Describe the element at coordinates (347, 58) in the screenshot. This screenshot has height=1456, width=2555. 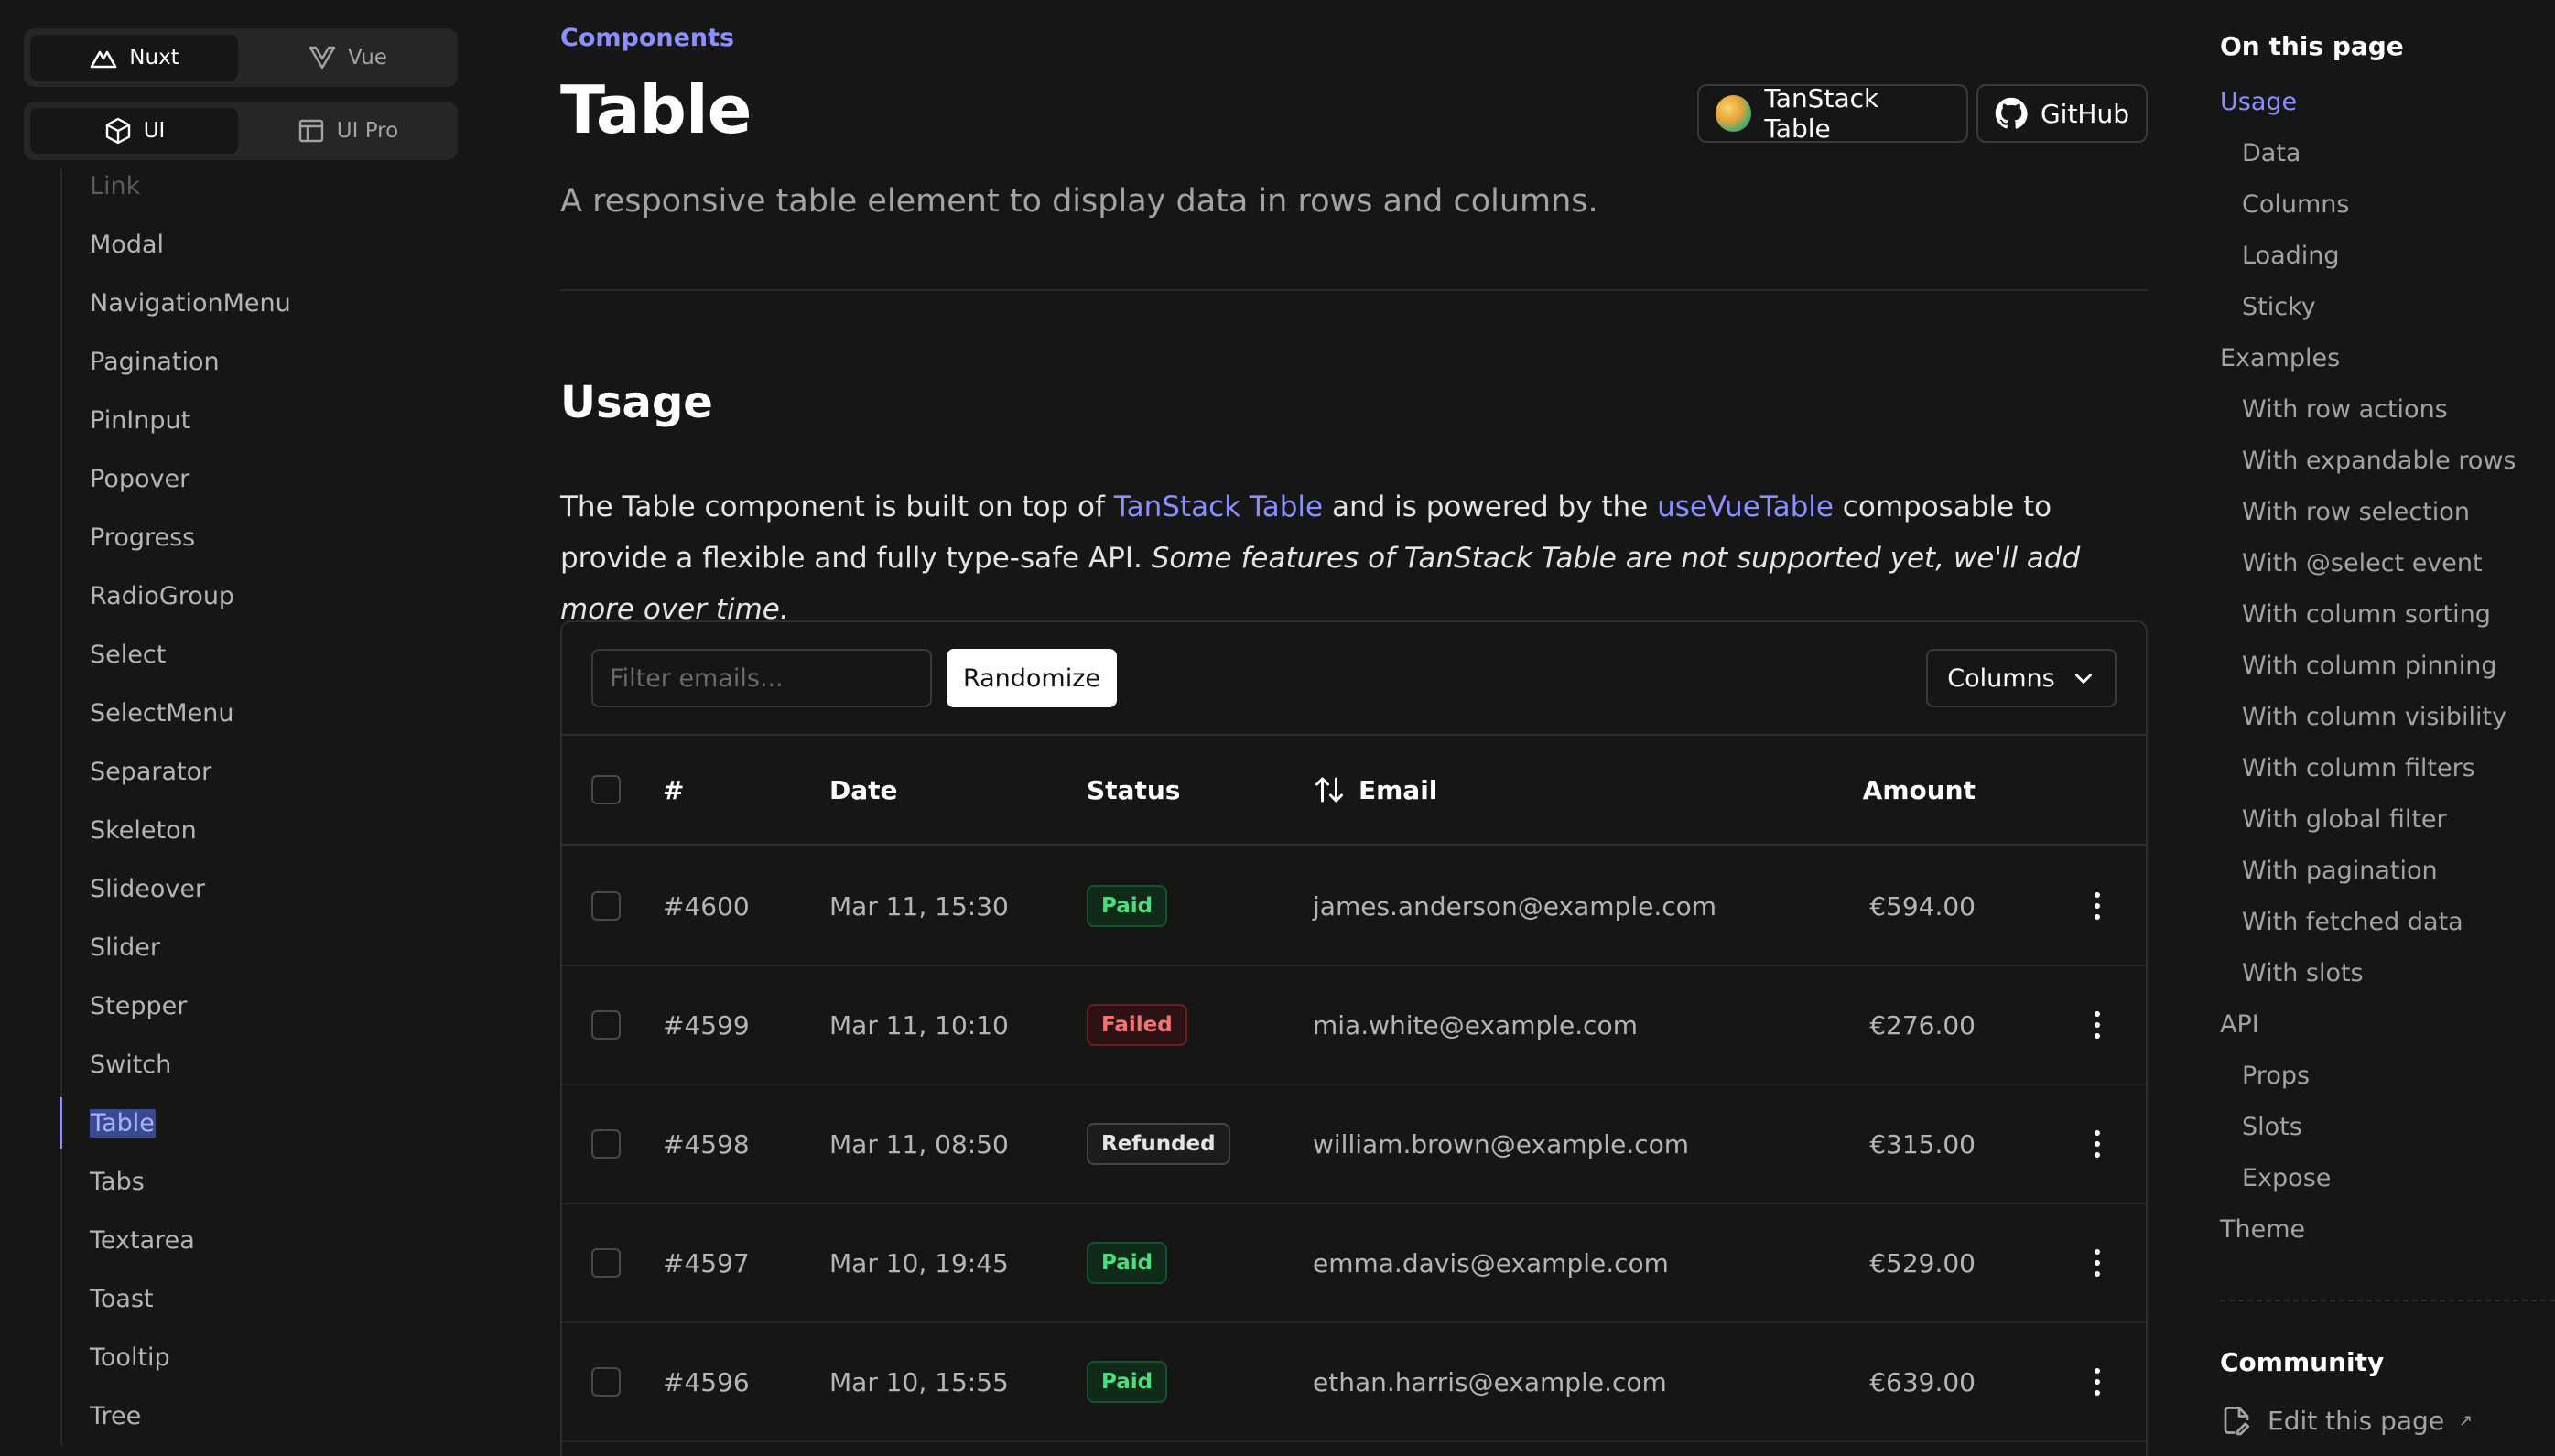
I see `framework-vue-button: Vue` at that location.